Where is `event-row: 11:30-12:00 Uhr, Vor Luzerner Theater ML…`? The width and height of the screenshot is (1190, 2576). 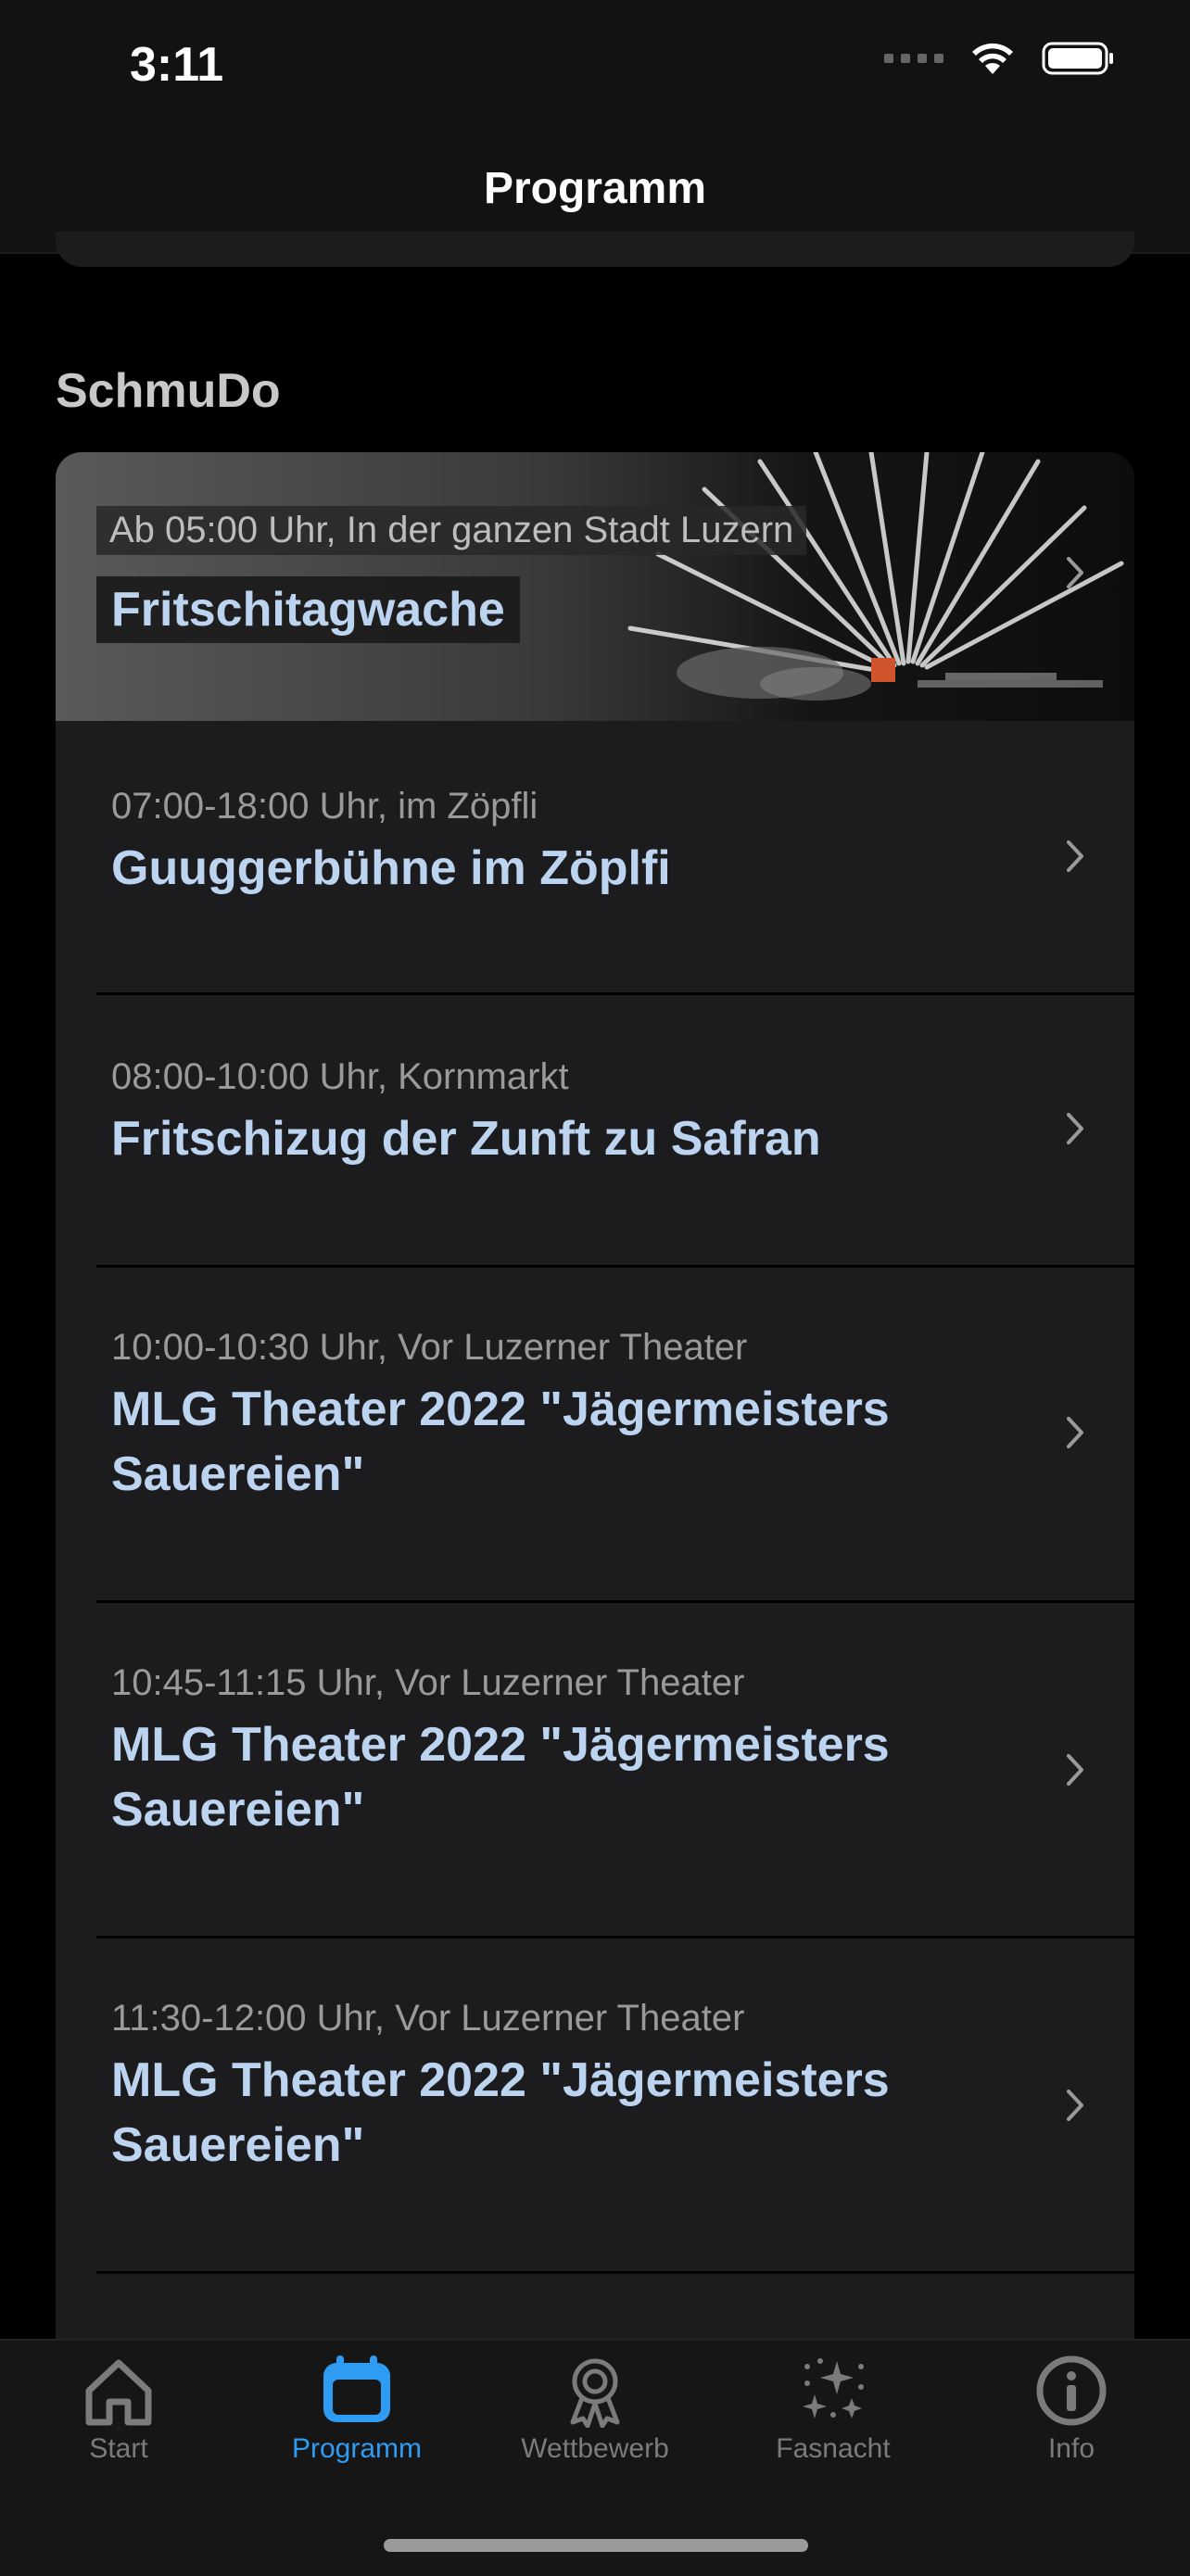
event-row: 11:30-12:00 Uhr, Vor Luzerner Theater ML… is located at coordinates (595, 2106).